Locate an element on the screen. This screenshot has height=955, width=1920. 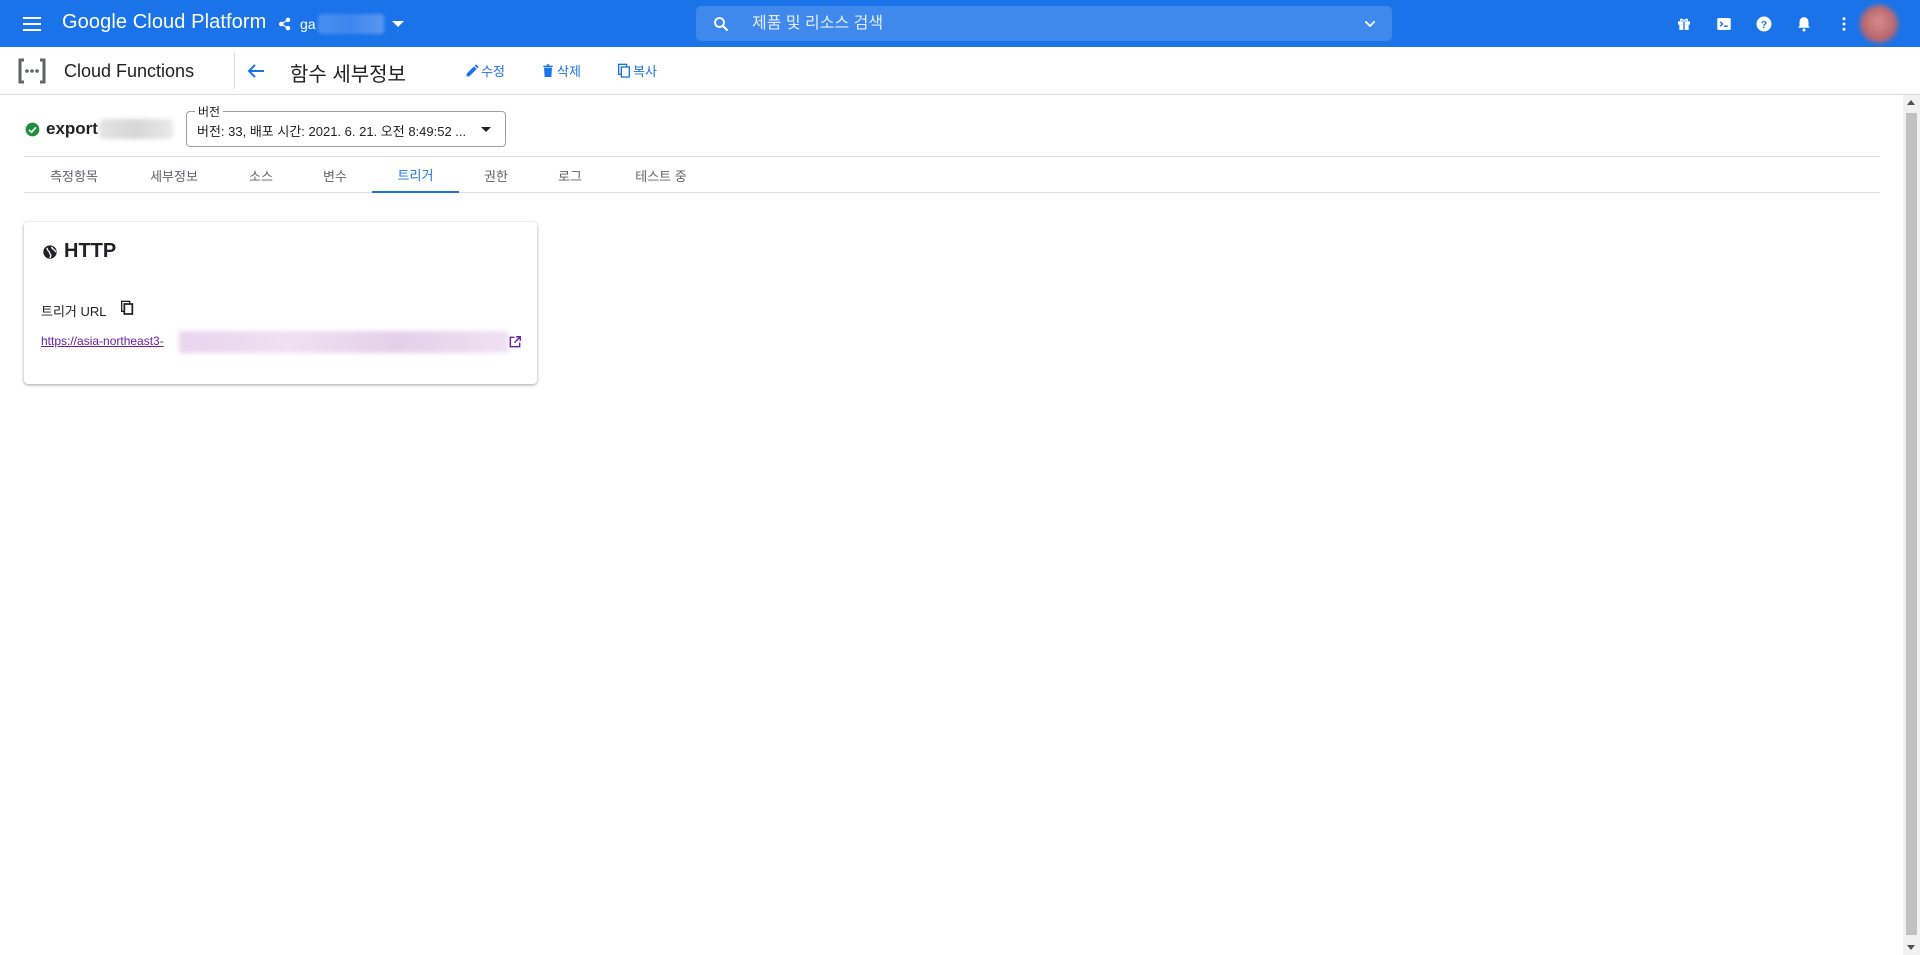
help-icon: ? is located at coordinates (1764, 24).